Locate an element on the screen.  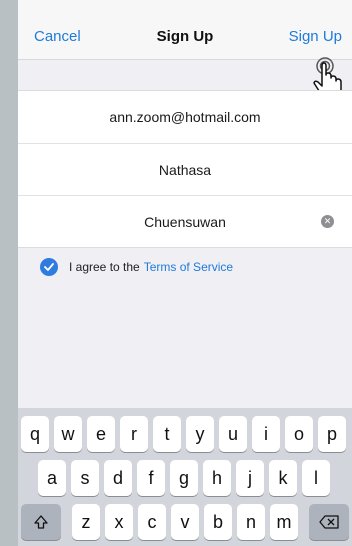
key-a: a is located at coordinates (52, 478).